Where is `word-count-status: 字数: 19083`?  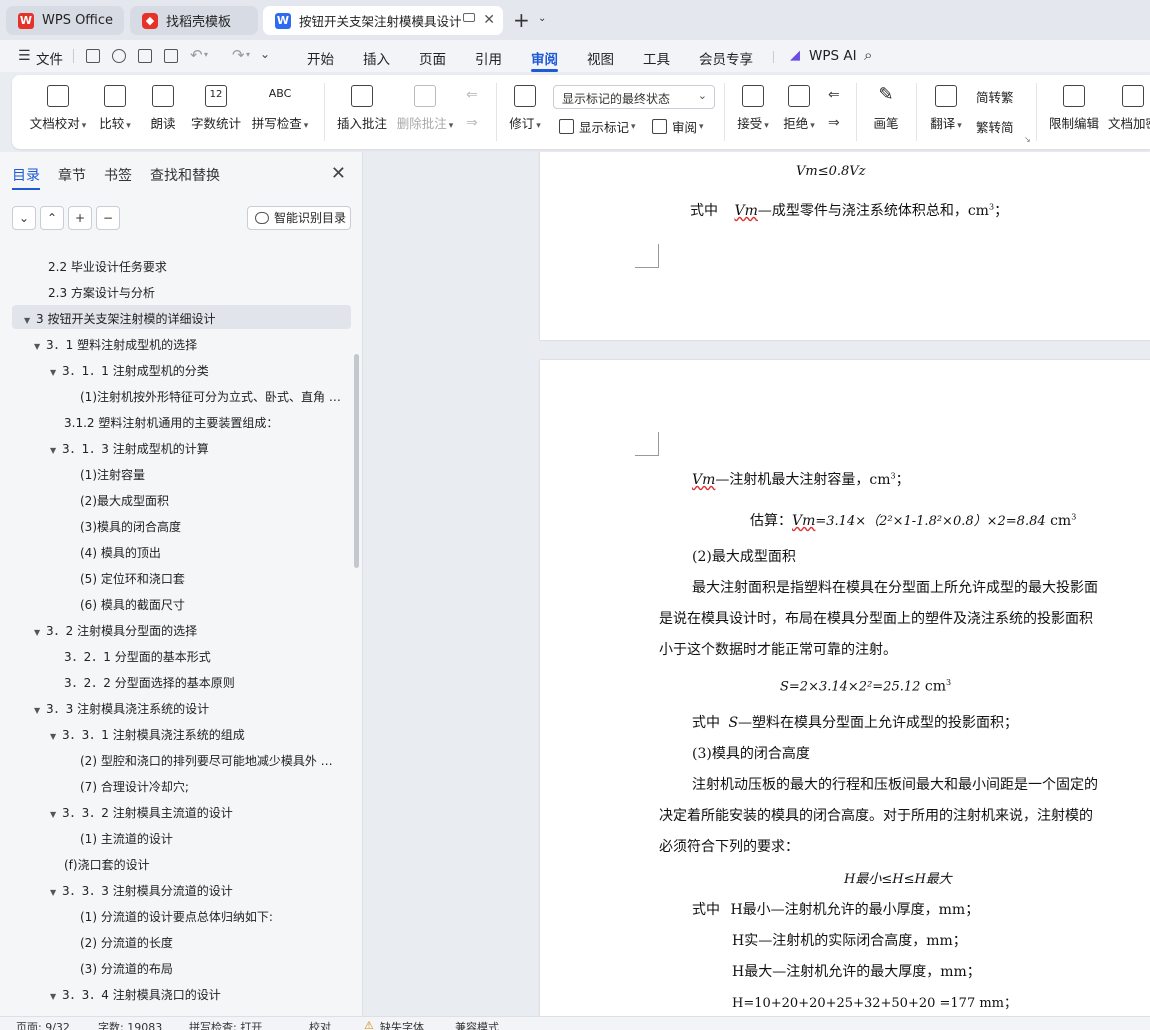
word-count-status: 字数: 19083 is located at coordinates (130, 1024).